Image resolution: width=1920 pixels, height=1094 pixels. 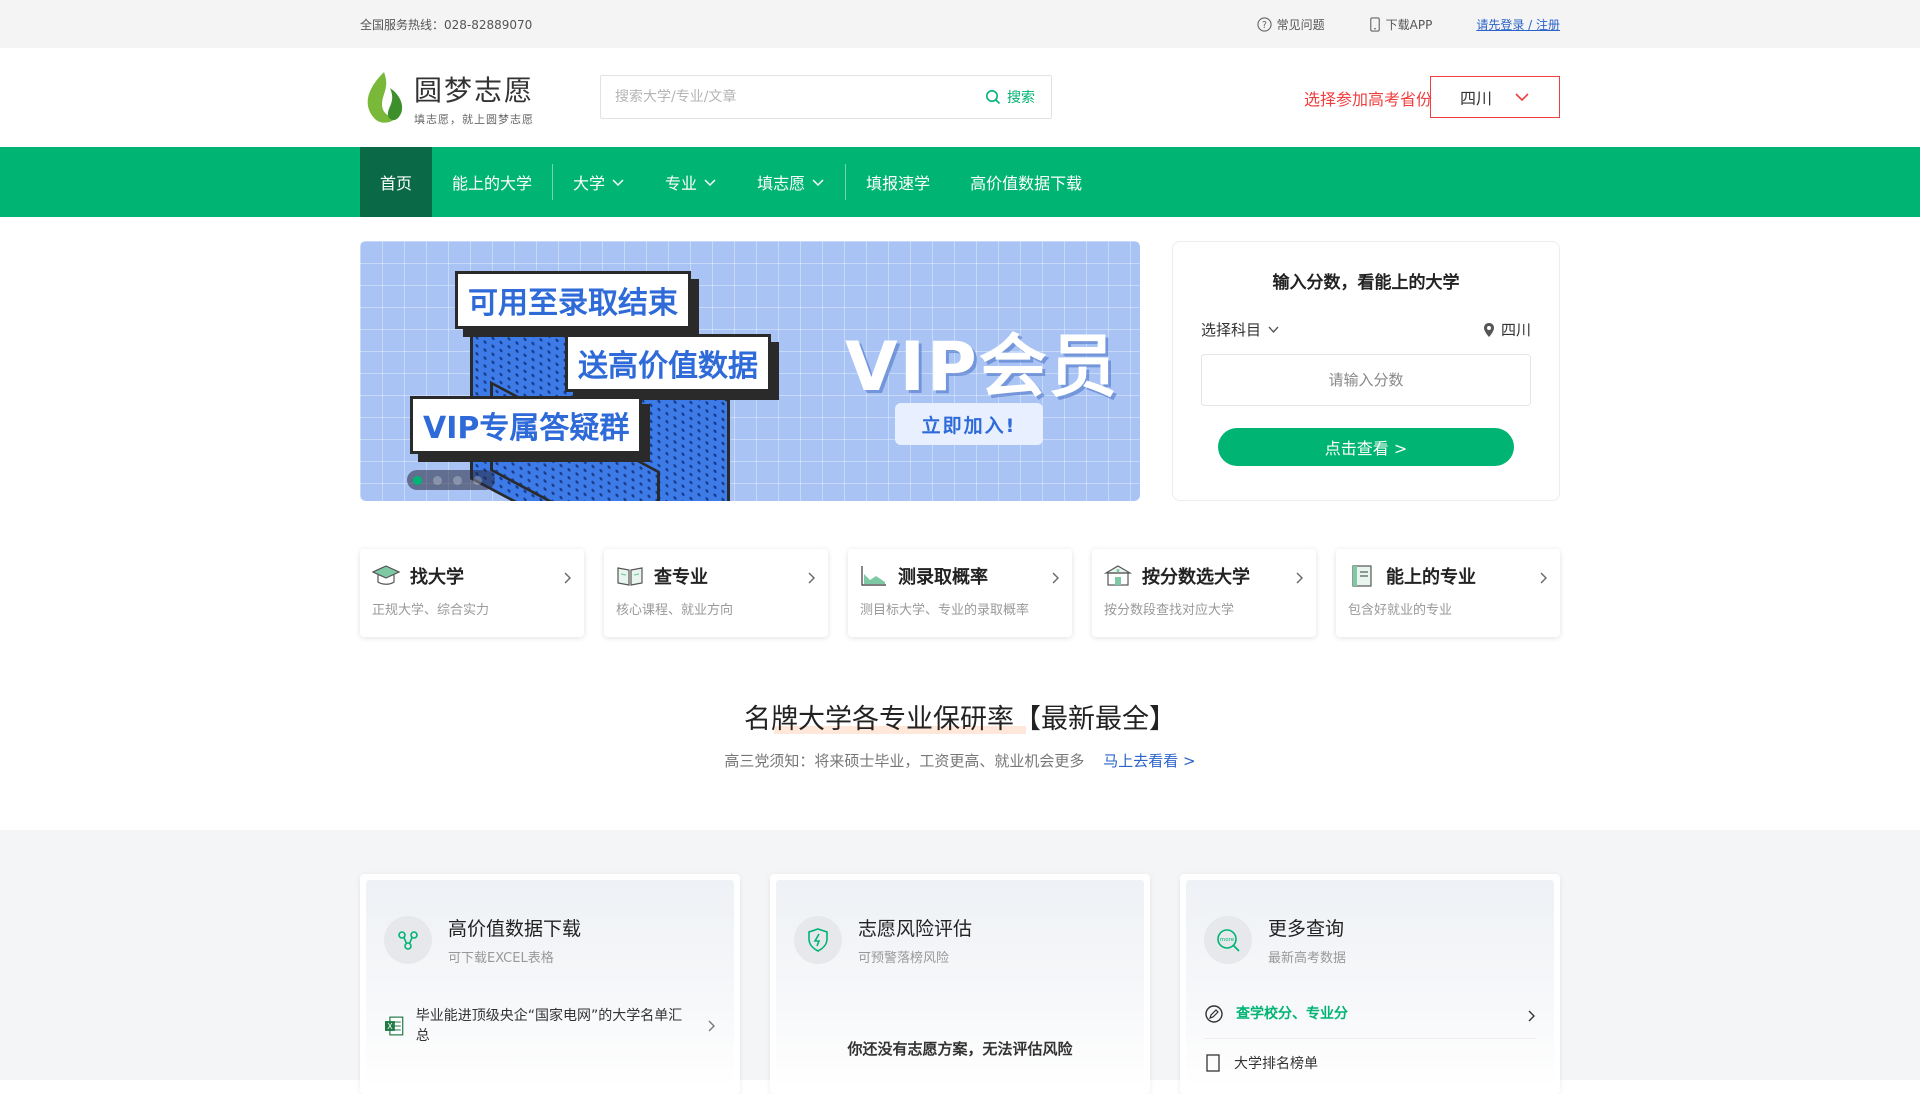 What do you see at coordinates (1400, 610) in the screenshot?
I see `quick-card-desc: 包含好就业的专业` at bounding box center [1400, 610].